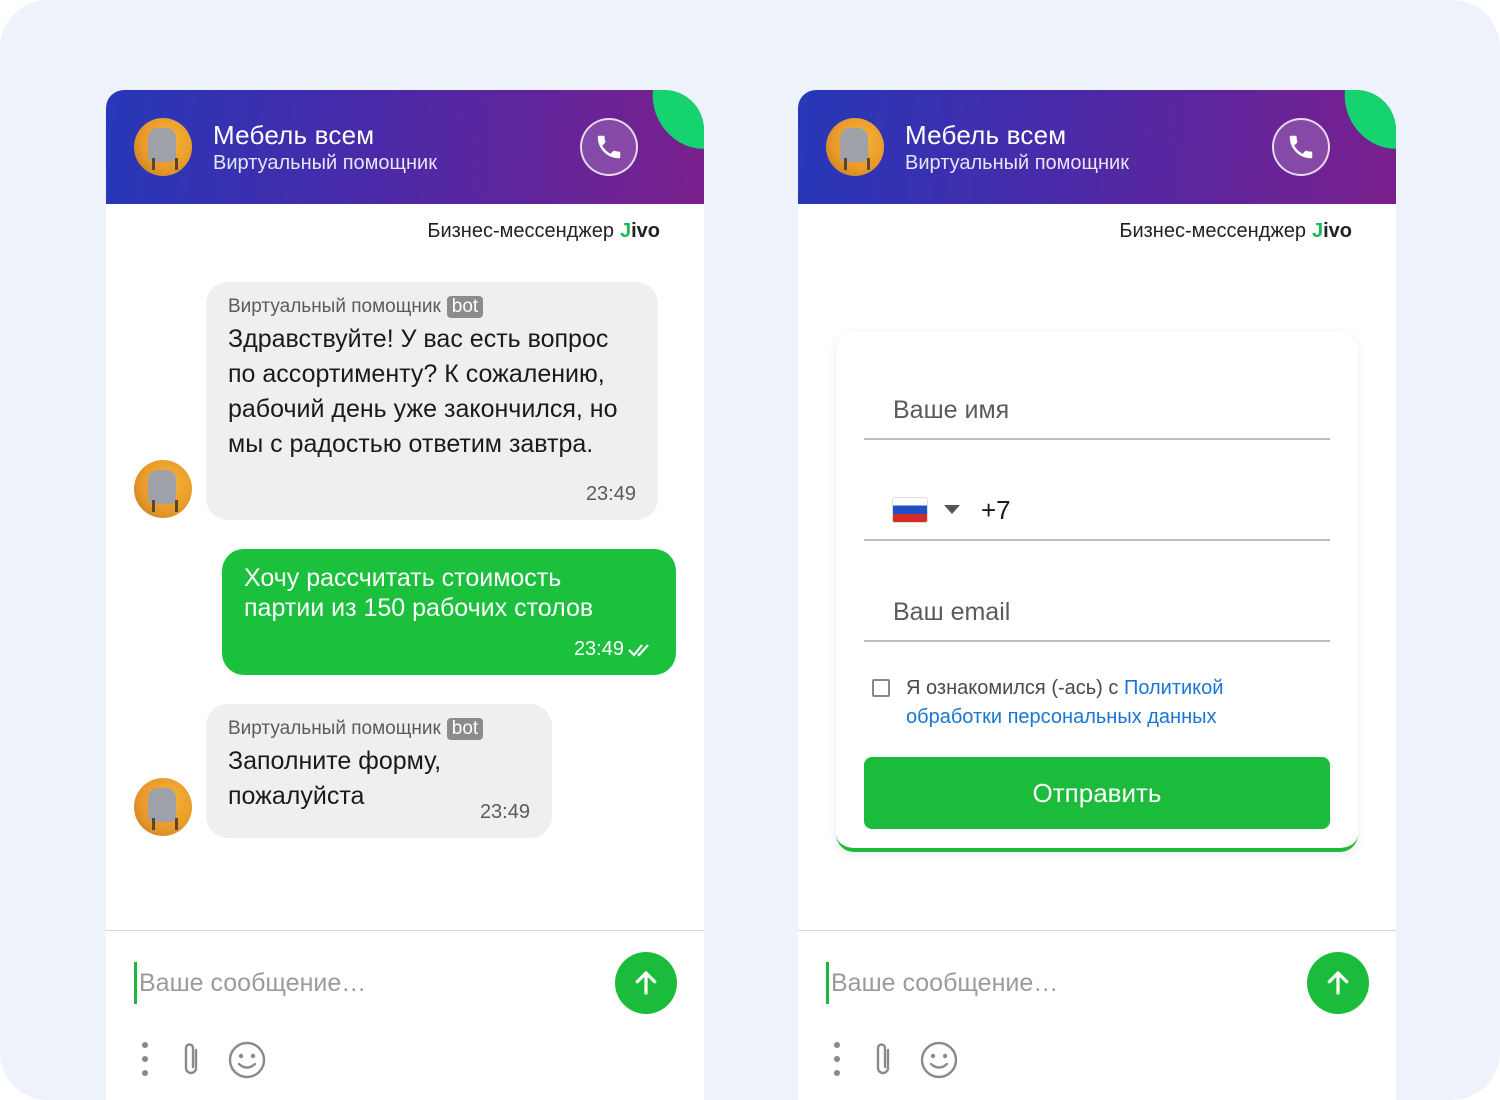 This screenshot has width=1500, height=1100. What do you see at coordinates (881, 688) in the screenshot?
I see `consent-checkbox` at bounding box center [881, 688].